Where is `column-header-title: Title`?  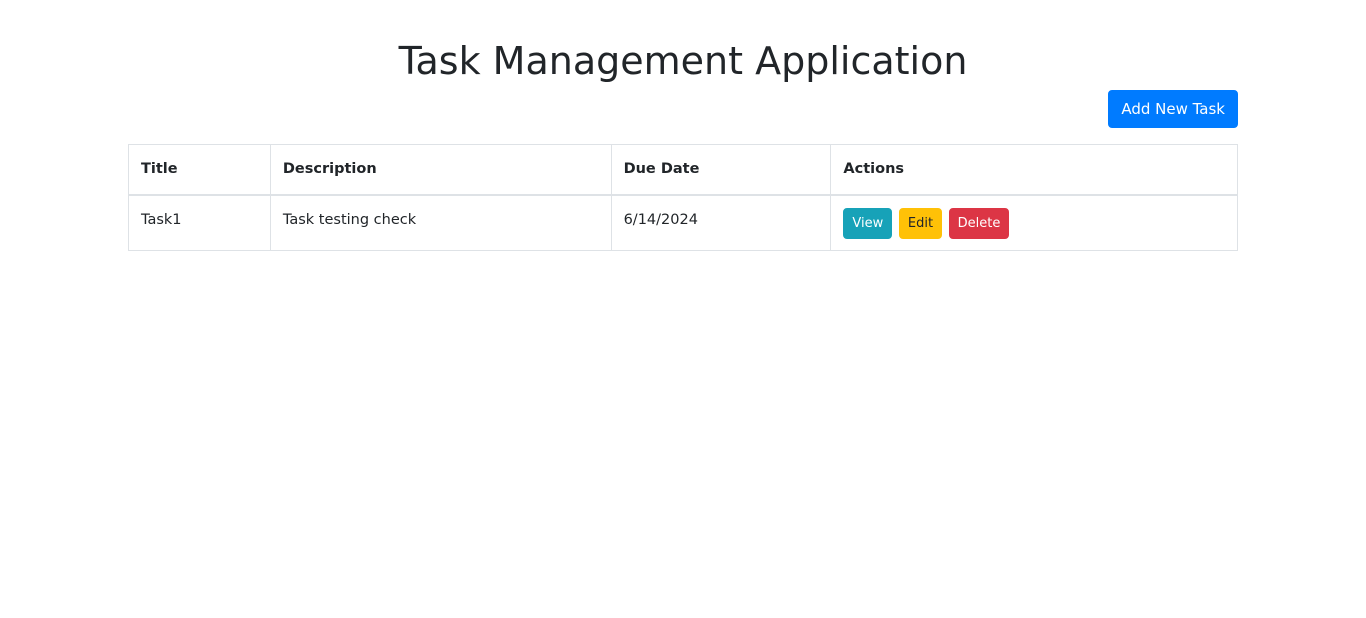 column-header-title: Title is located at coordinates (199, 170).